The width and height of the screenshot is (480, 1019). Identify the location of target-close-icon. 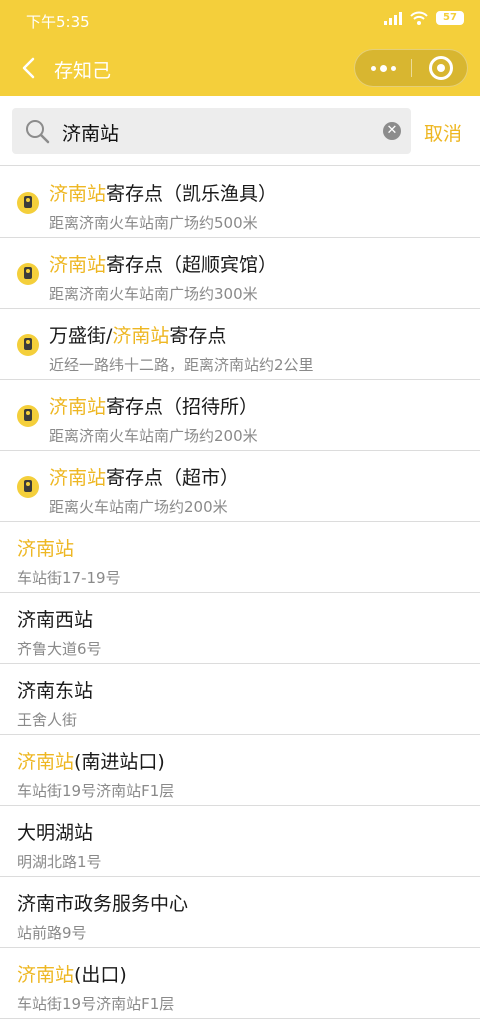
(441, 68).